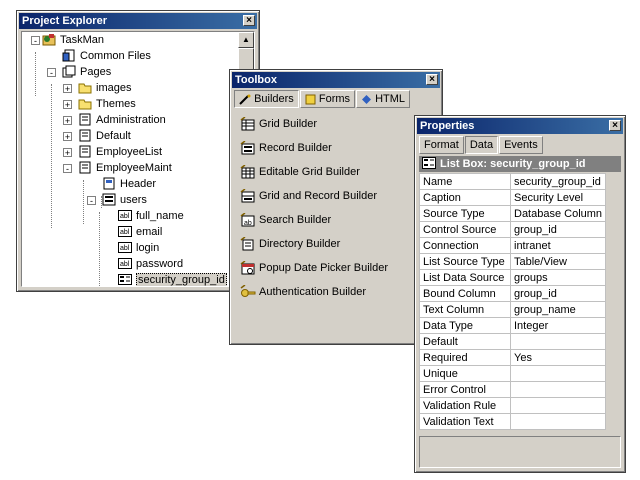 This screenshot has height=480, width=640. Describe the element at coordinates (558, 309) in the screenshot. I see `property-value: group_name` at that location.